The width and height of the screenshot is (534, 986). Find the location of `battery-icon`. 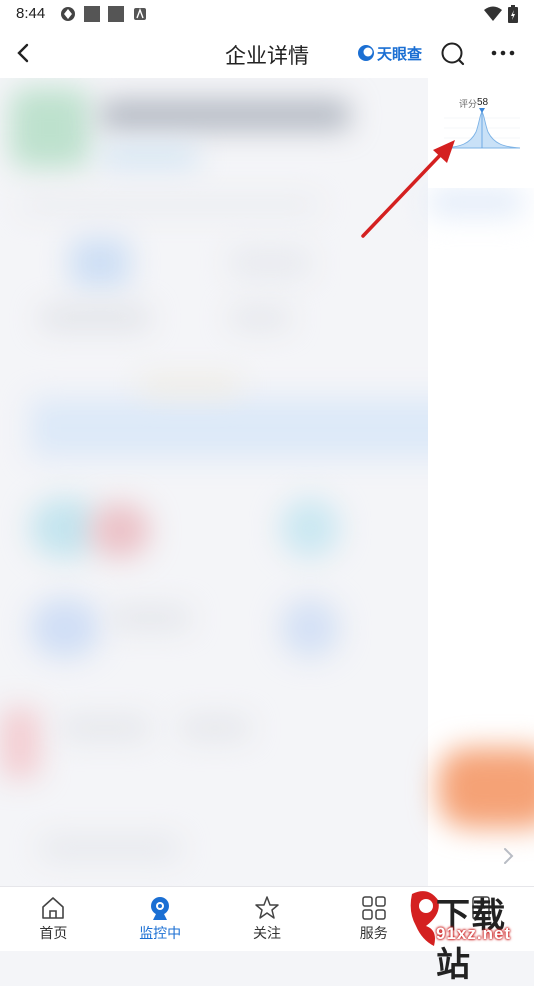

battery-icon is located at coordinates (513, 14).